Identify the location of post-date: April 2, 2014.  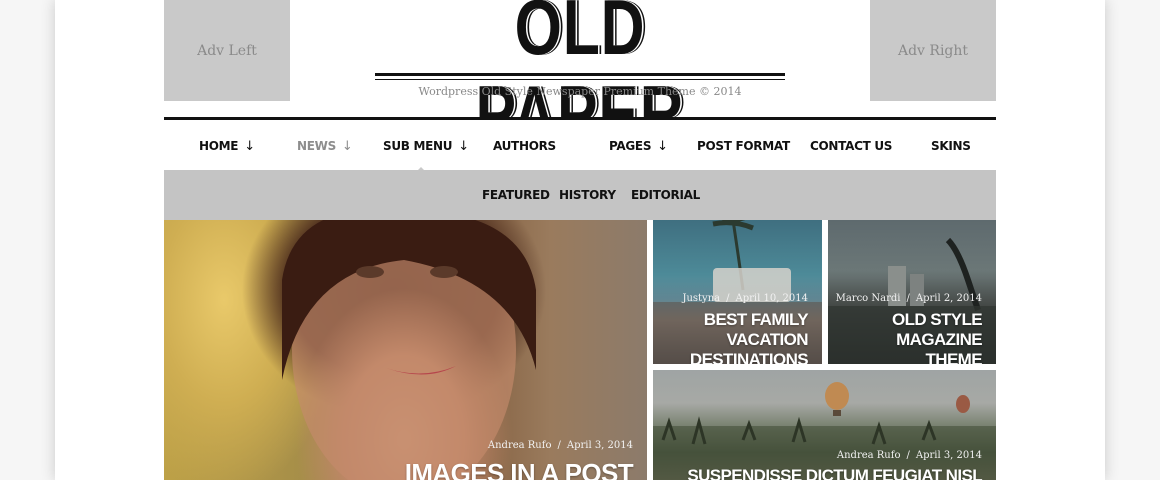
(948, 298).